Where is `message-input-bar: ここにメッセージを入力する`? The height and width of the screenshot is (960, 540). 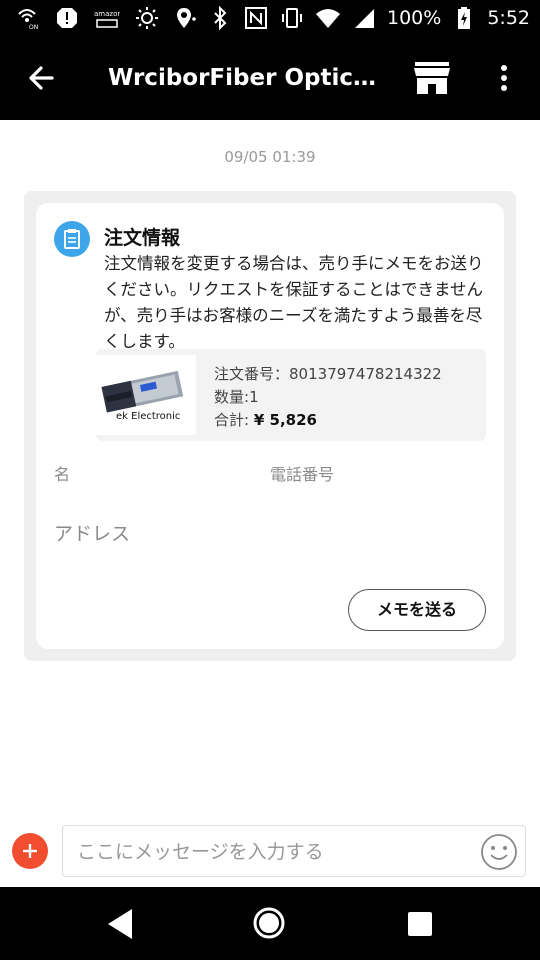
message-input-bar: ここにメッセージを入力する is located at coordinates (270, 856).